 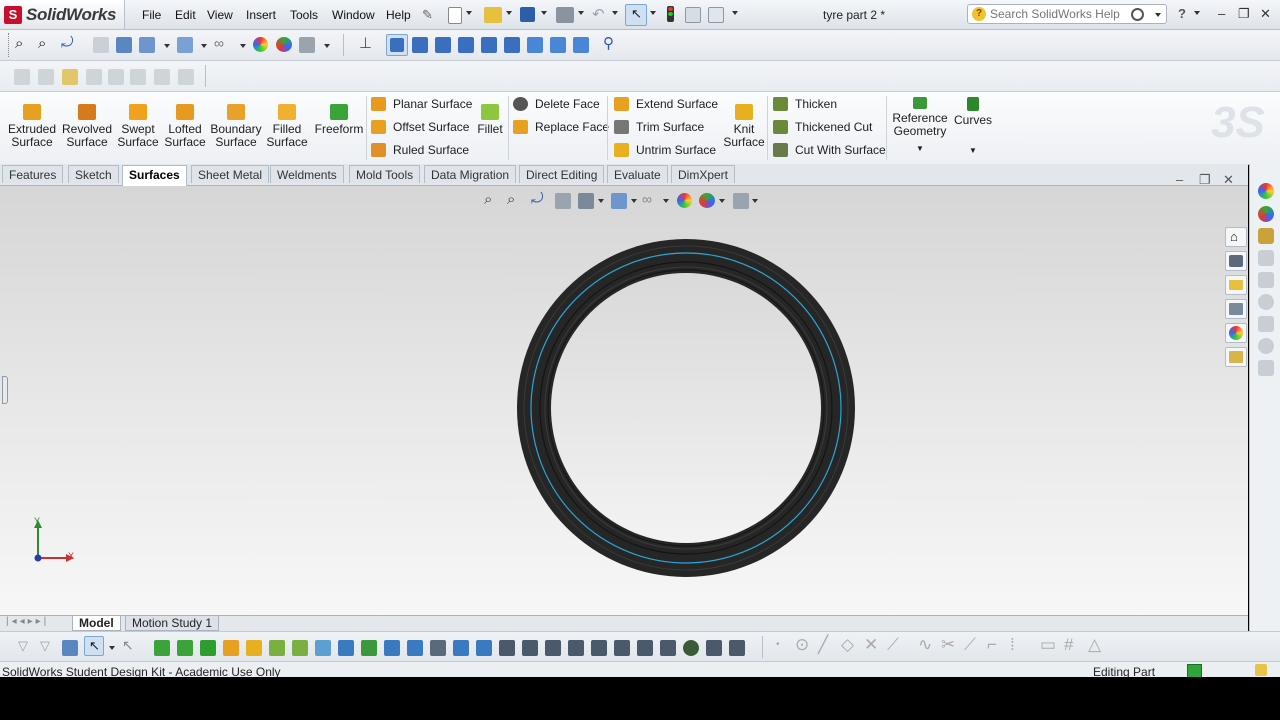 What do you see at coordinates (94, 646) in the screenshot?
I see `select-tool-button: ↖` at bounding box center [94, 646].